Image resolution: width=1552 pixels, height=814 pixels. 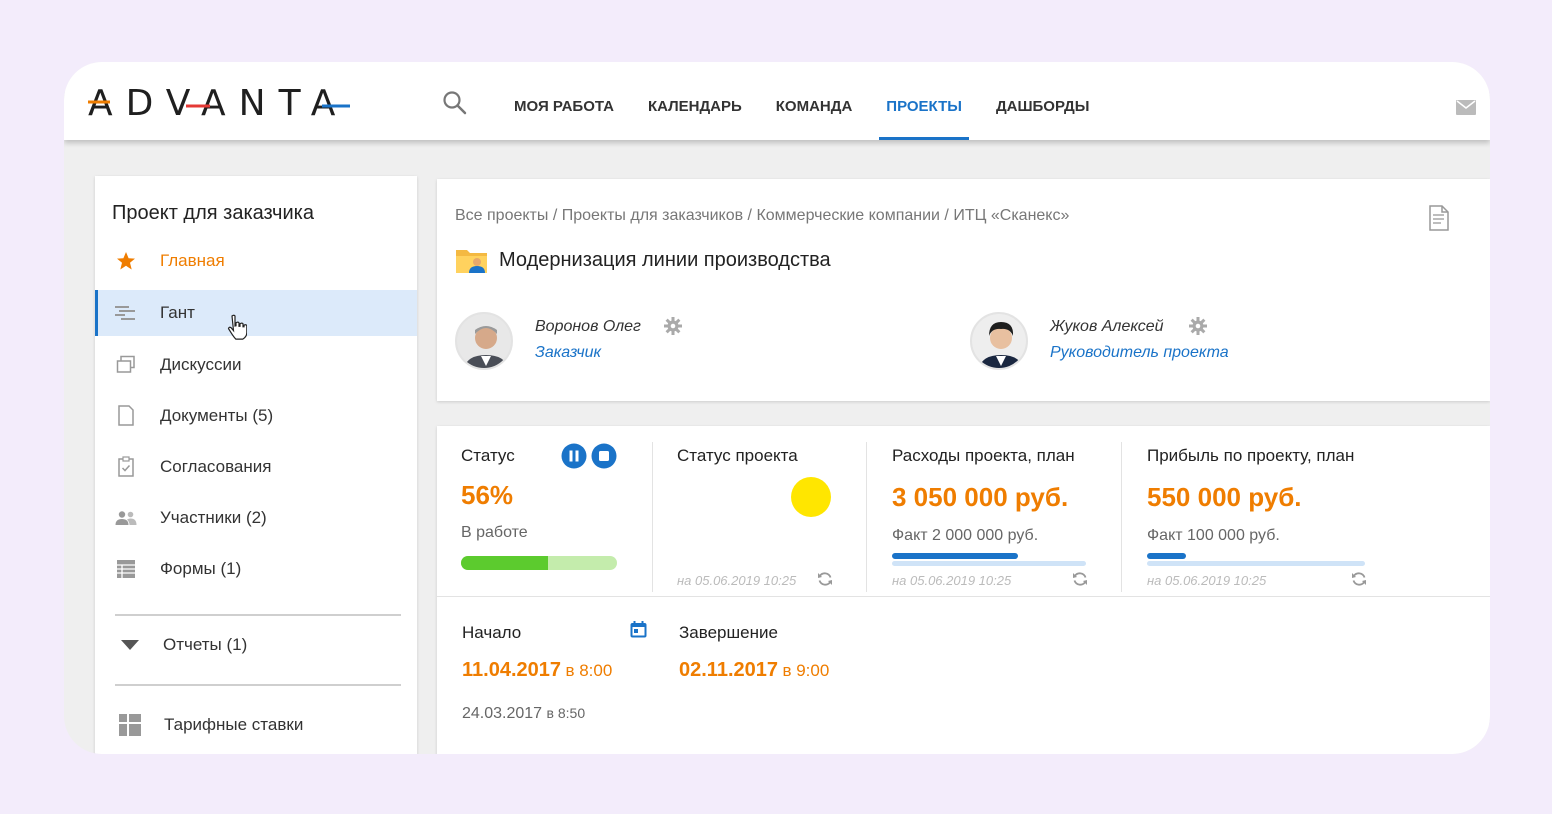 What do you see at coordinates (568, 353) in the screenshot?
I see `person-role-link: Заказчик` at bounding box center [568, 353].